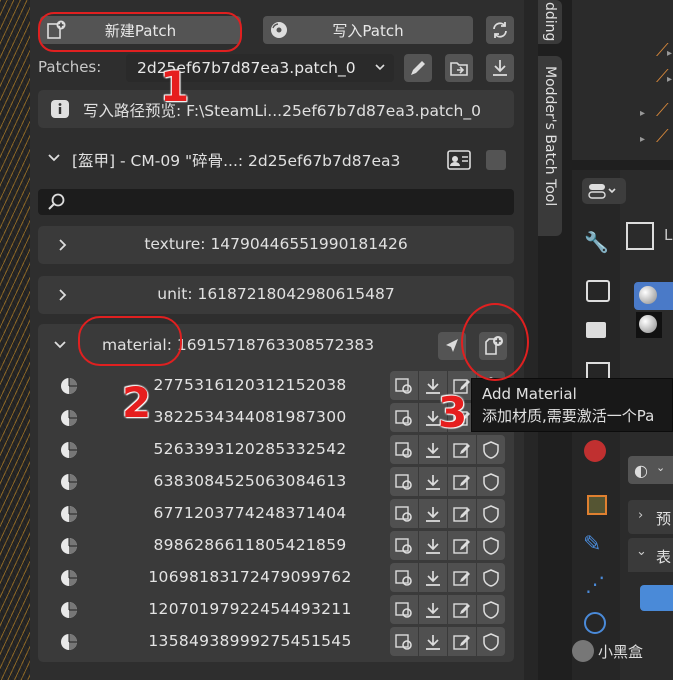 This screenshot has width=673, height=680. What do you see at coordinates (277, 450) in the screenshot?
I see `material-row: 5263393120285332542` at bounding box center [277, 450].